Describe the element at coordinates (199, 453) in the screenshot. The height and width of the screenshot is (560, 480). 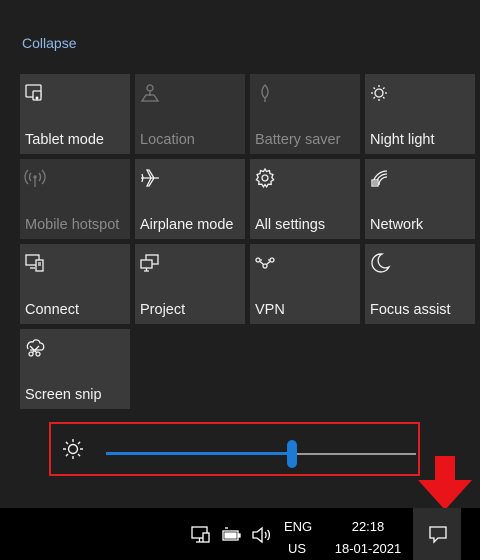
I see `brightness-slider-fill` at that location.